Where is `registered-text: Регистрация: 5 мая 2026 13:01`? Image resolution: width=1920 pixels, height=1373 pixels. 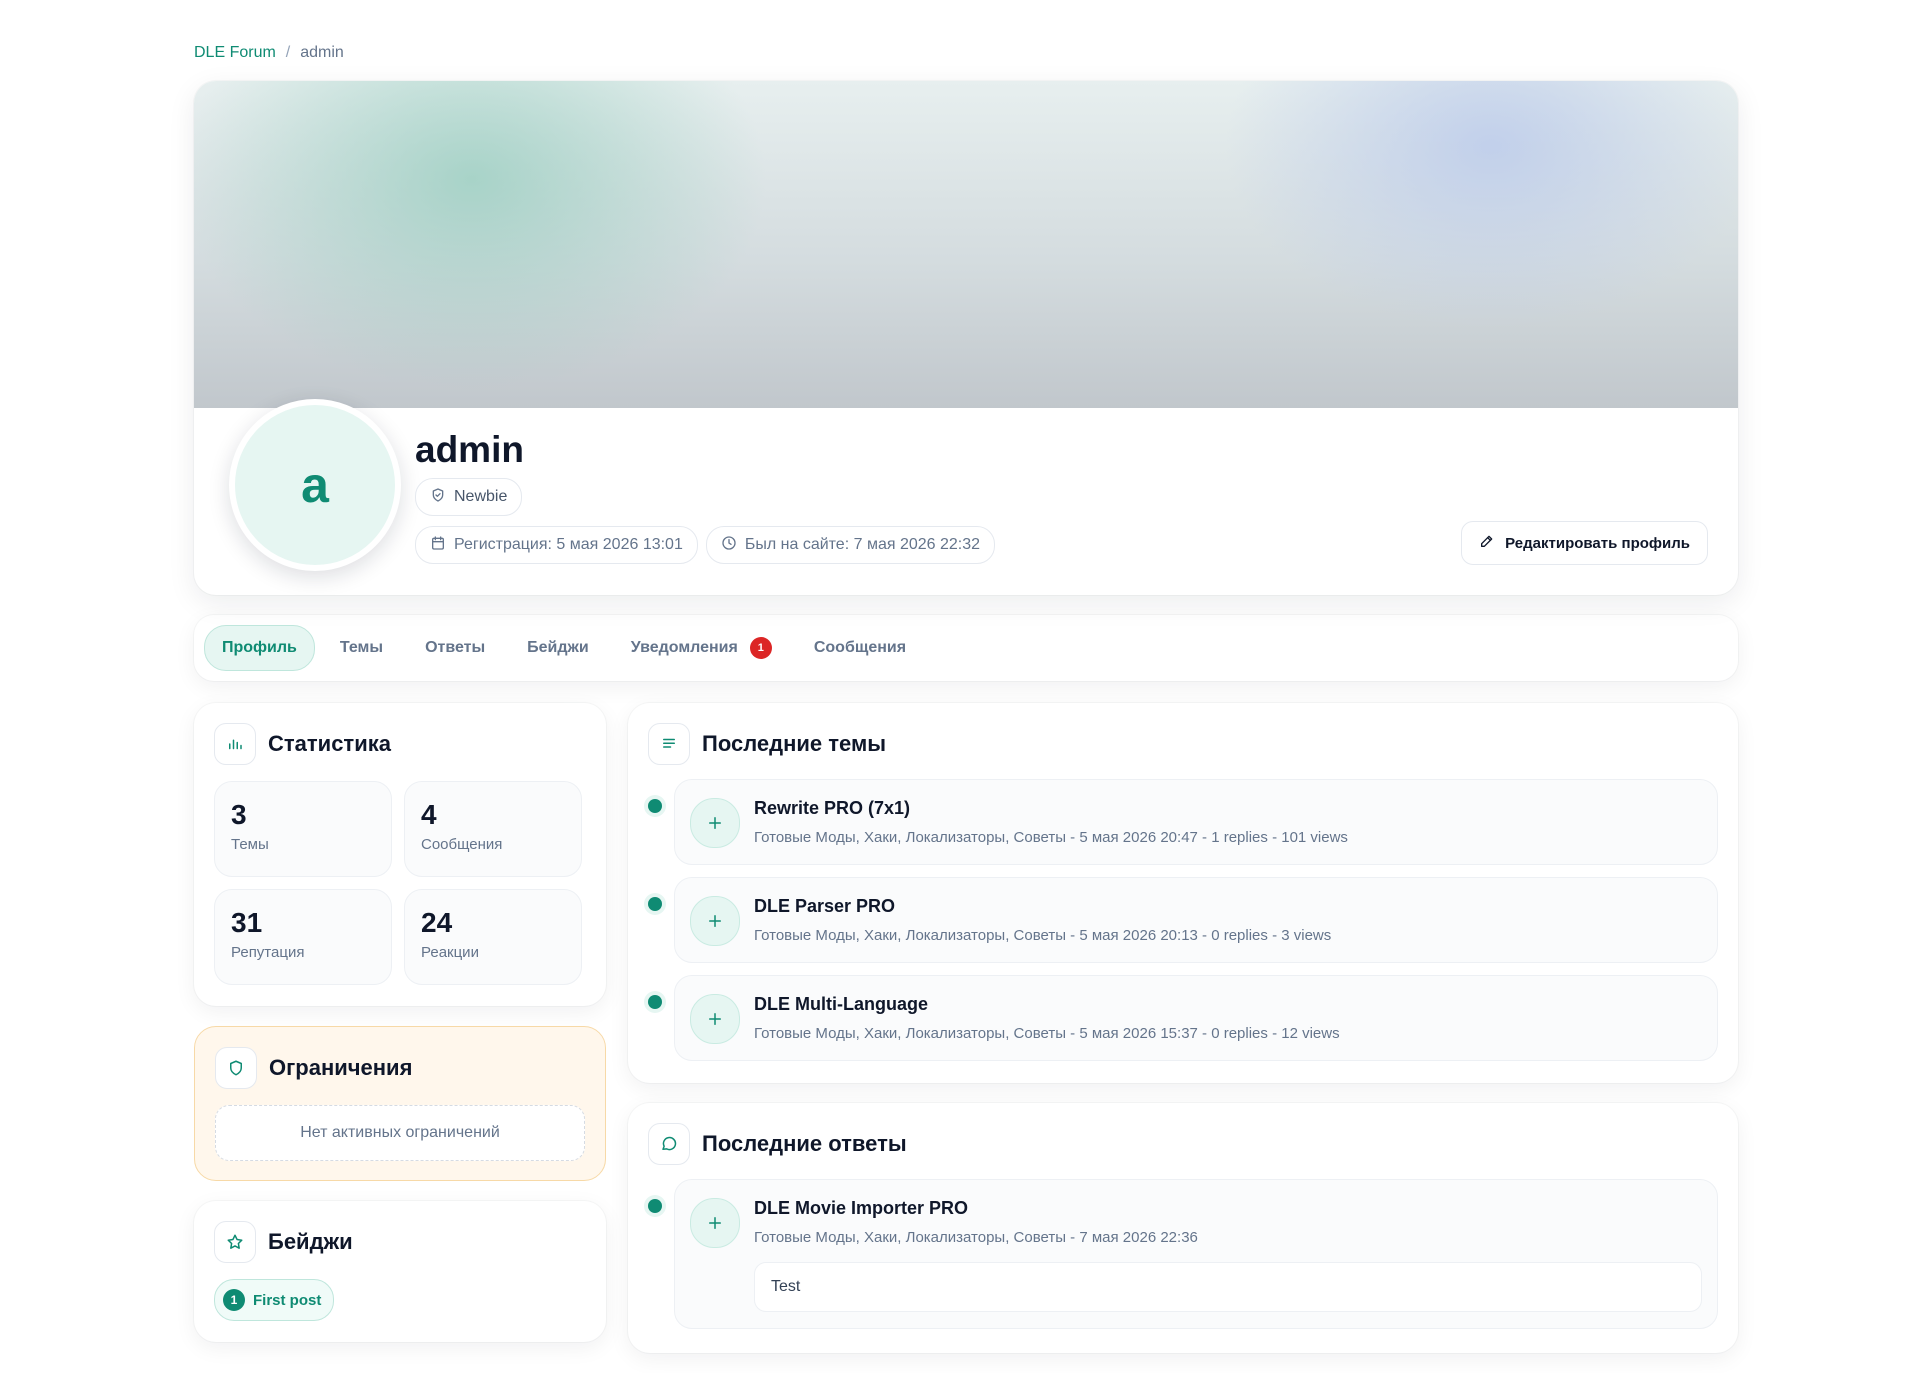
registered-text: Регистрация: 5 мая 2026 13:01 is located at coordinates (568, 544).